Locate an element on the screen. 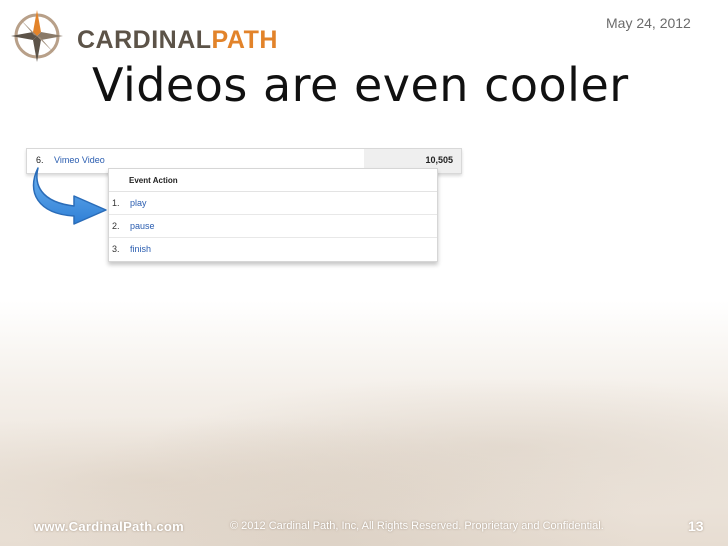 The width and height of the screenshot is (728, 546). item-link-pause: pause is located at coordinates (142, 226).